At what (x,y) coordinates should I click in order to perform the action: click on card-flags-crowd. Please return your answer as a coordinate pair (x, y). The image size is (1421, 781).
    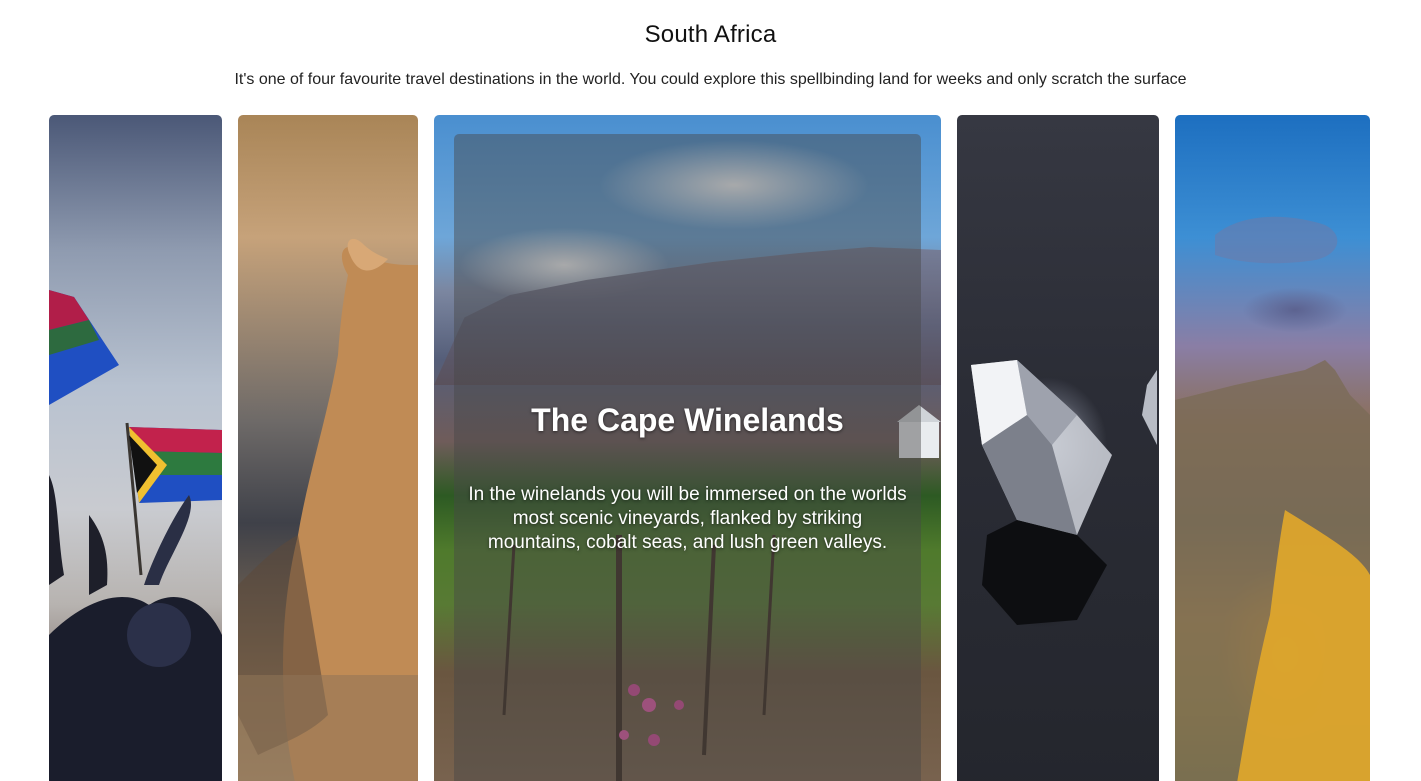
    Looking at the image, I should click on (135, 448).